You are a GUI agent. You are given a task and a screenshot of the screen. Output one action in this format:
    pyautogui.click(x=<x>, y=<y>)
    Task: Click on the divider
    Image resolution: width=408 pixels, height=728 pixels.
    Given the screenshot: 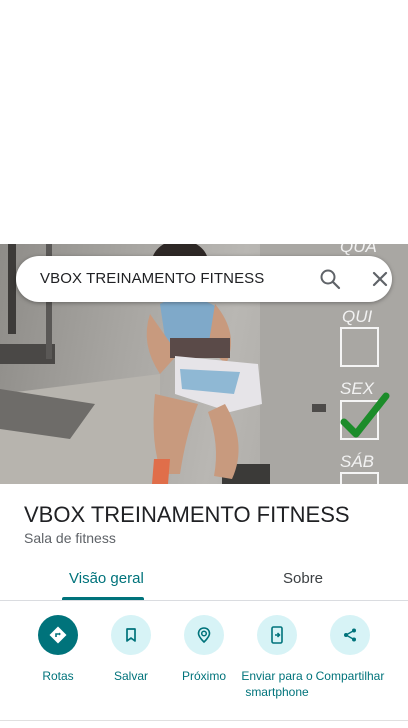 What is the action you would take?
    pyautogui.click(x=204, y=720)
    